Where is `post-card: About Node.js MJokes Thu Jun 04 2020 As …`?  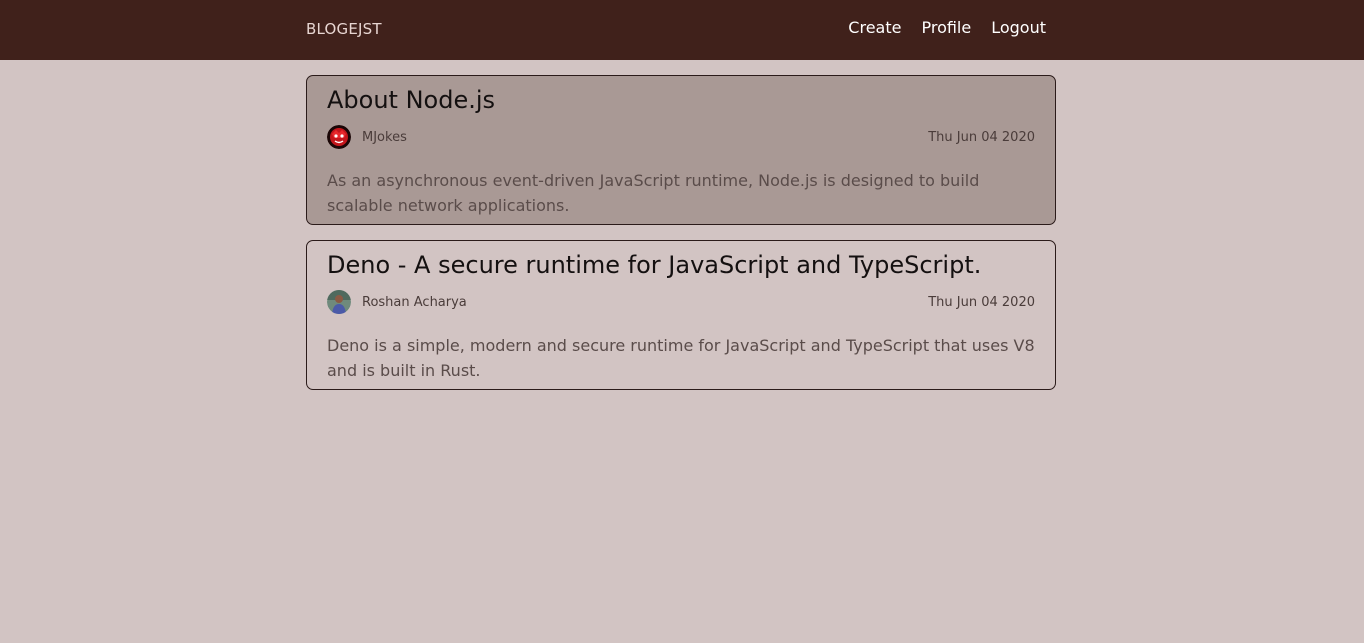 post-card: About Node.js MJokes Thu Jun 04 2020 As … is located at coordinates (681, 150).